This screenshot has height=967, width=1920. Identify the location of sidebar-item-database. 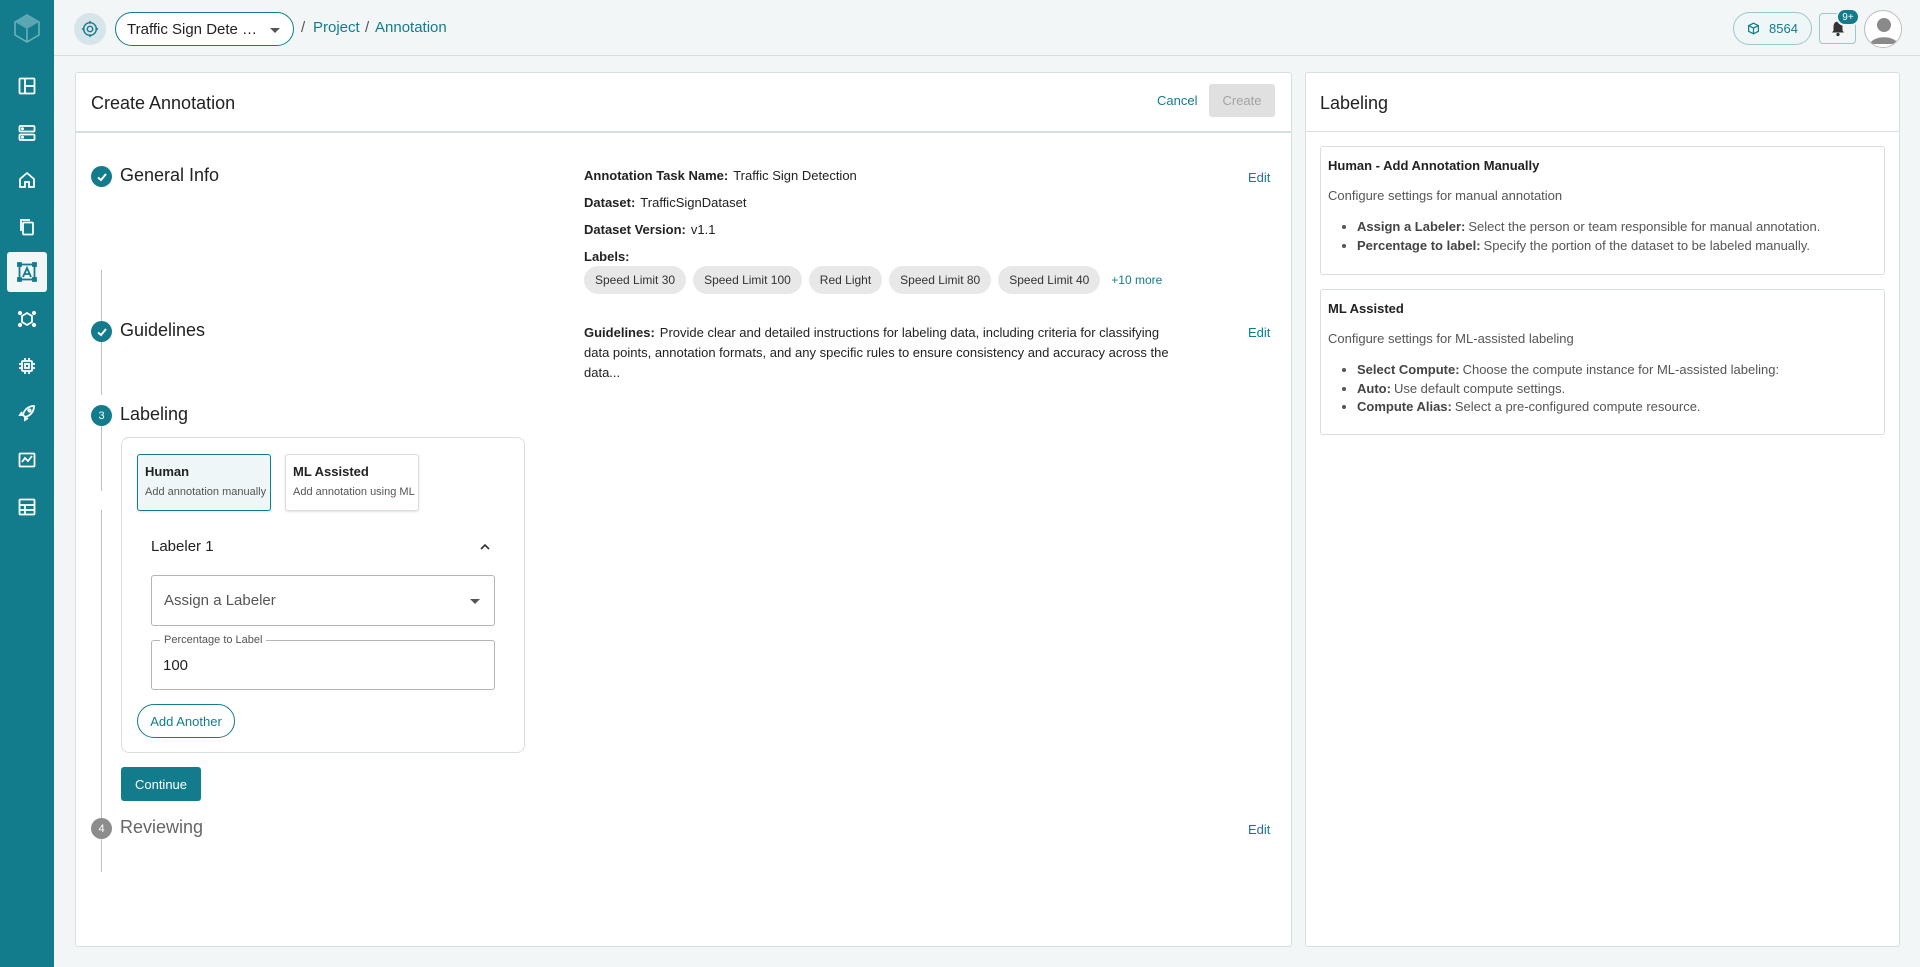
(27, 133).